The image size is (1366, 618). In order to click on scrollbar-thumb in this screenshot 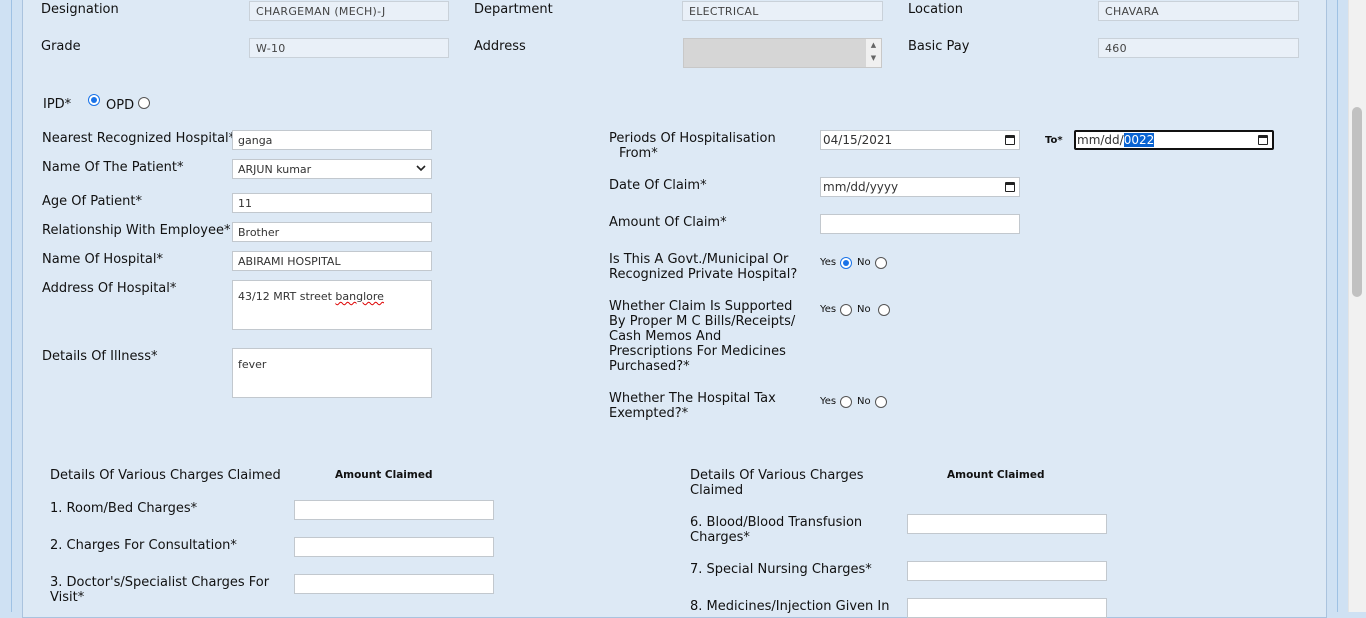, I will do `click(1357, 202)`.